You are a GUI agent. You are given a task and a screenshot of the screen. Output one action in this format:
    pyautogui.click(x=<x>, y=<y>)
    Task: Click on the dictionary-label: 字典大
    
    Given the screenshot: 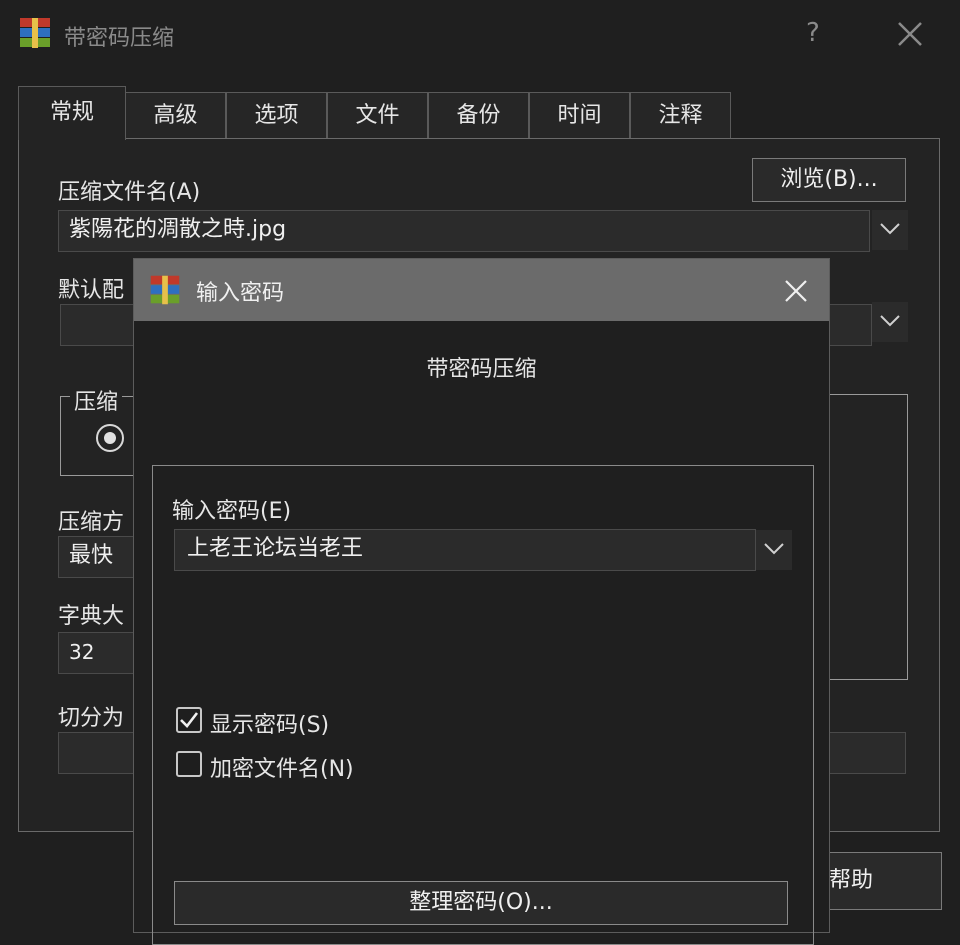 What is the action you would take?
    pyautogui.click(x=91, y=616)
    